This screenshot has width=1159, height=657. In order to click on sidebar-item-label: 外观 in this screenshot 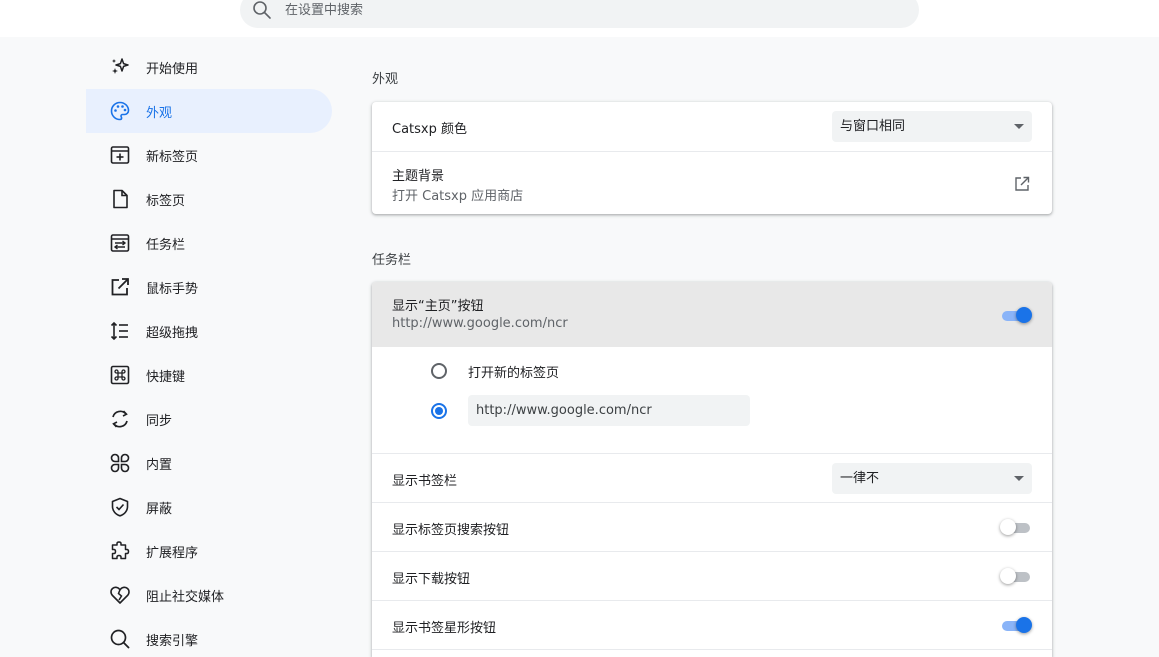, I will do `click(159, 113)`.